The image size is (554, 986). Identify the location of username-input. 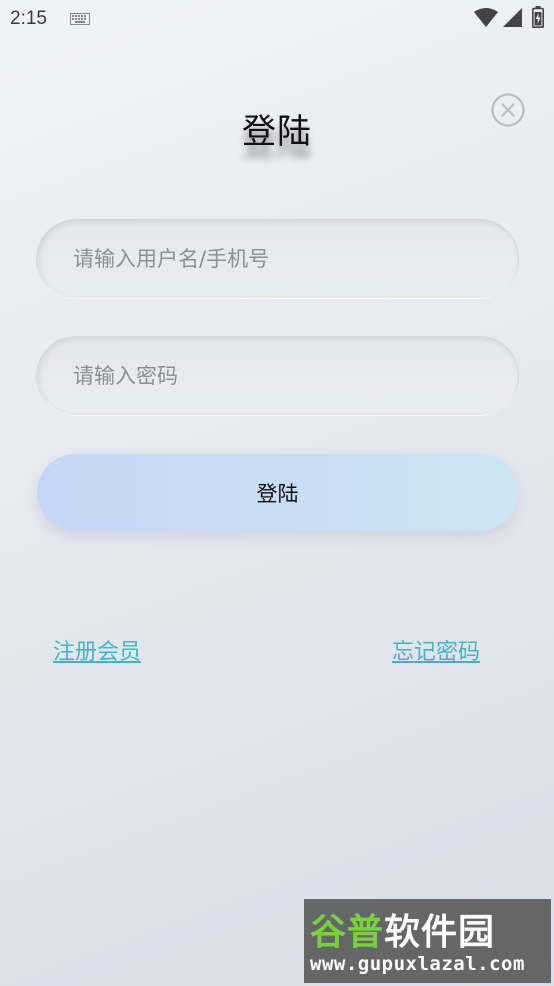
(277, 259).